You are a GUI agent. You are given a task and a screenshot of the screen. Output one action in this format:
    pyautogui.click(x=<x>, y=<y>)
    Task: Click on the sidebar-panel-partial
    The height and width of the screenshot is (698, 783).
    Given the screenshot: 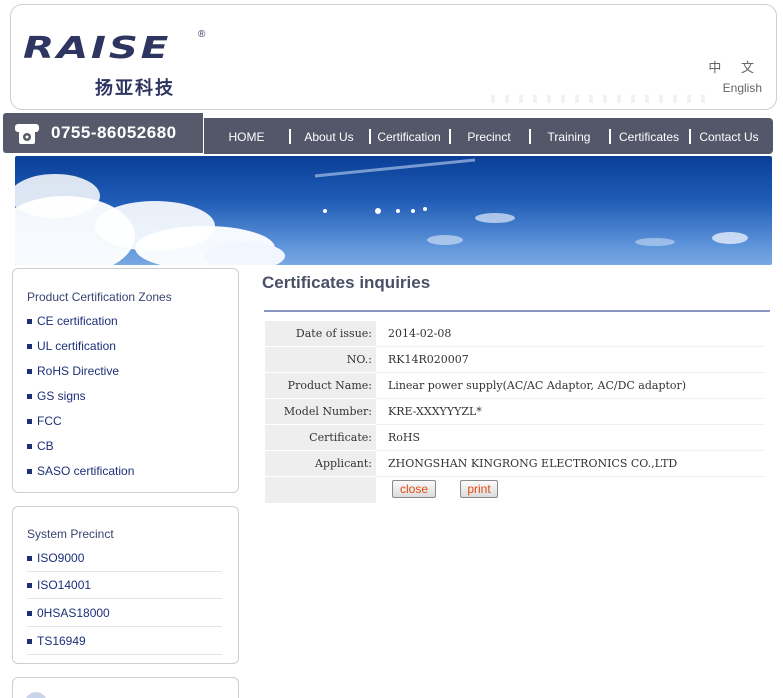 What is the action you would take?
    pyautogui.click(x=125, y=687)
    